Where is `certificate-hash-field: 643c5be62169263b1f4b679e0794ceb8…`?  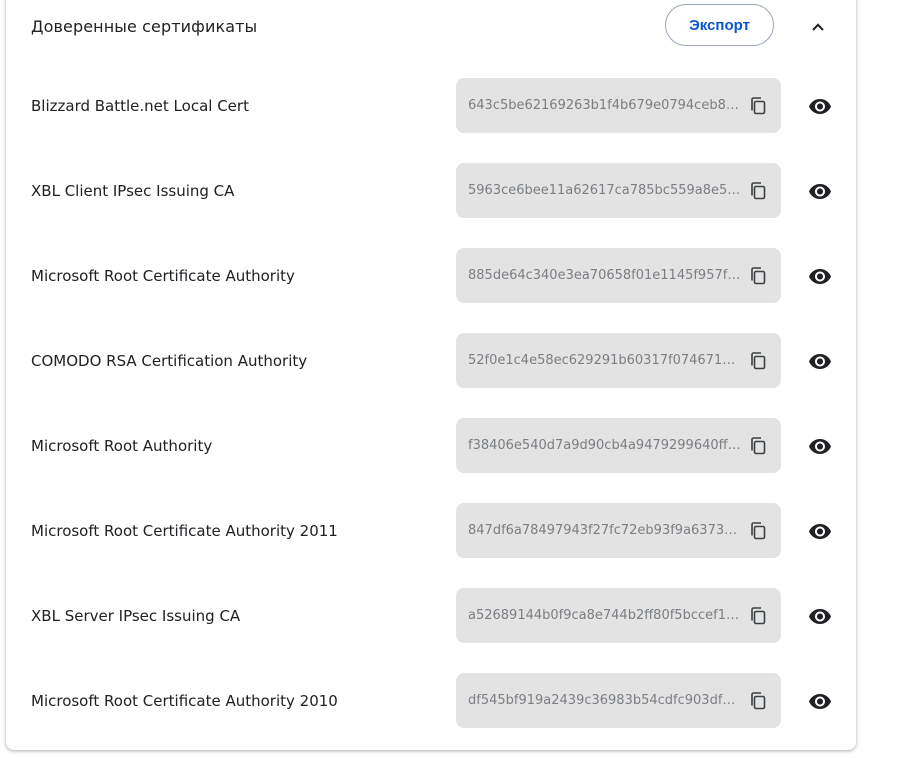
certificate-hash-field: 643c5be62169263b1f4b679e0794ceb8… is located at coordinates (618, 105).